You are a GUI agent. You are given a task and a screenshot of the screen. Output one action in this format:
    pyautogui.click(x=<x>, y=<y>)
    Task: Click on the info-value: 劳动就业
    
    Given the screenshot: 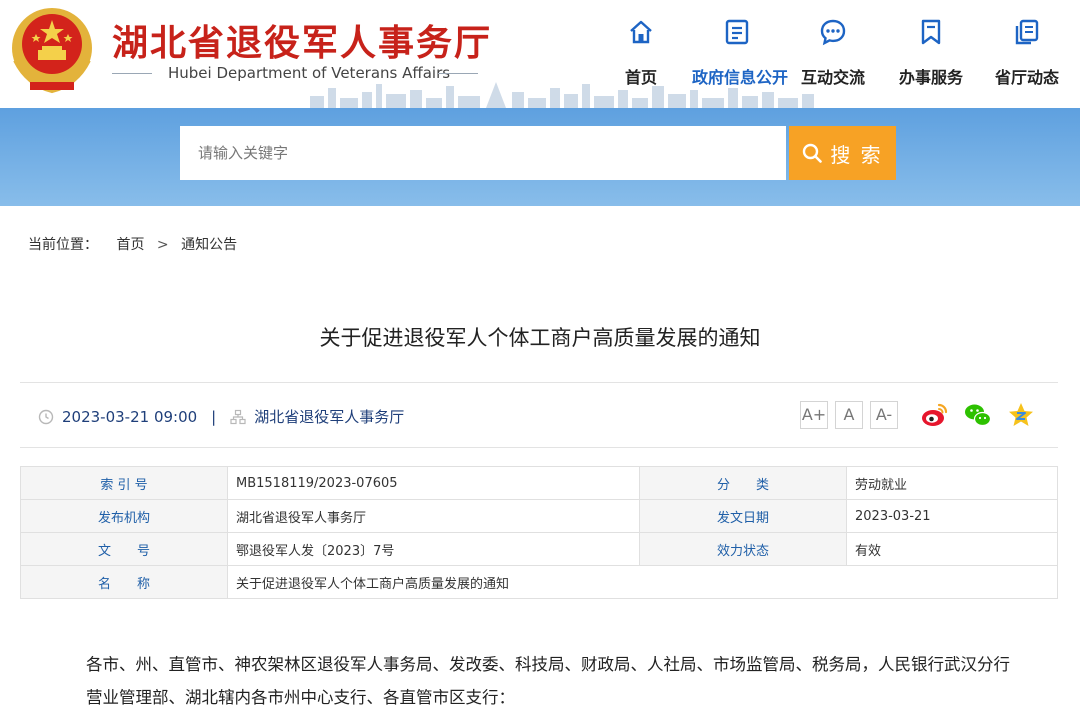 What is the action you would take?
    pyautogui.click(x=952, y=483)
    